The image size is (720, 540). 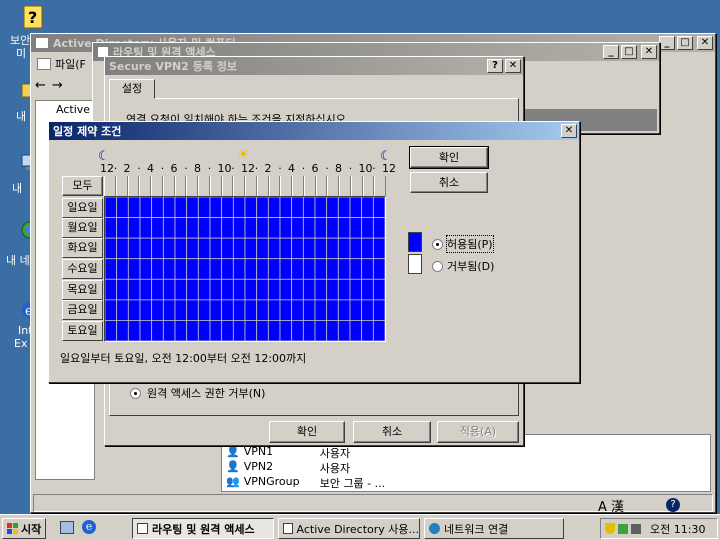 I want to click on day-button-sat: 토요일, so click(x=82, y=331).